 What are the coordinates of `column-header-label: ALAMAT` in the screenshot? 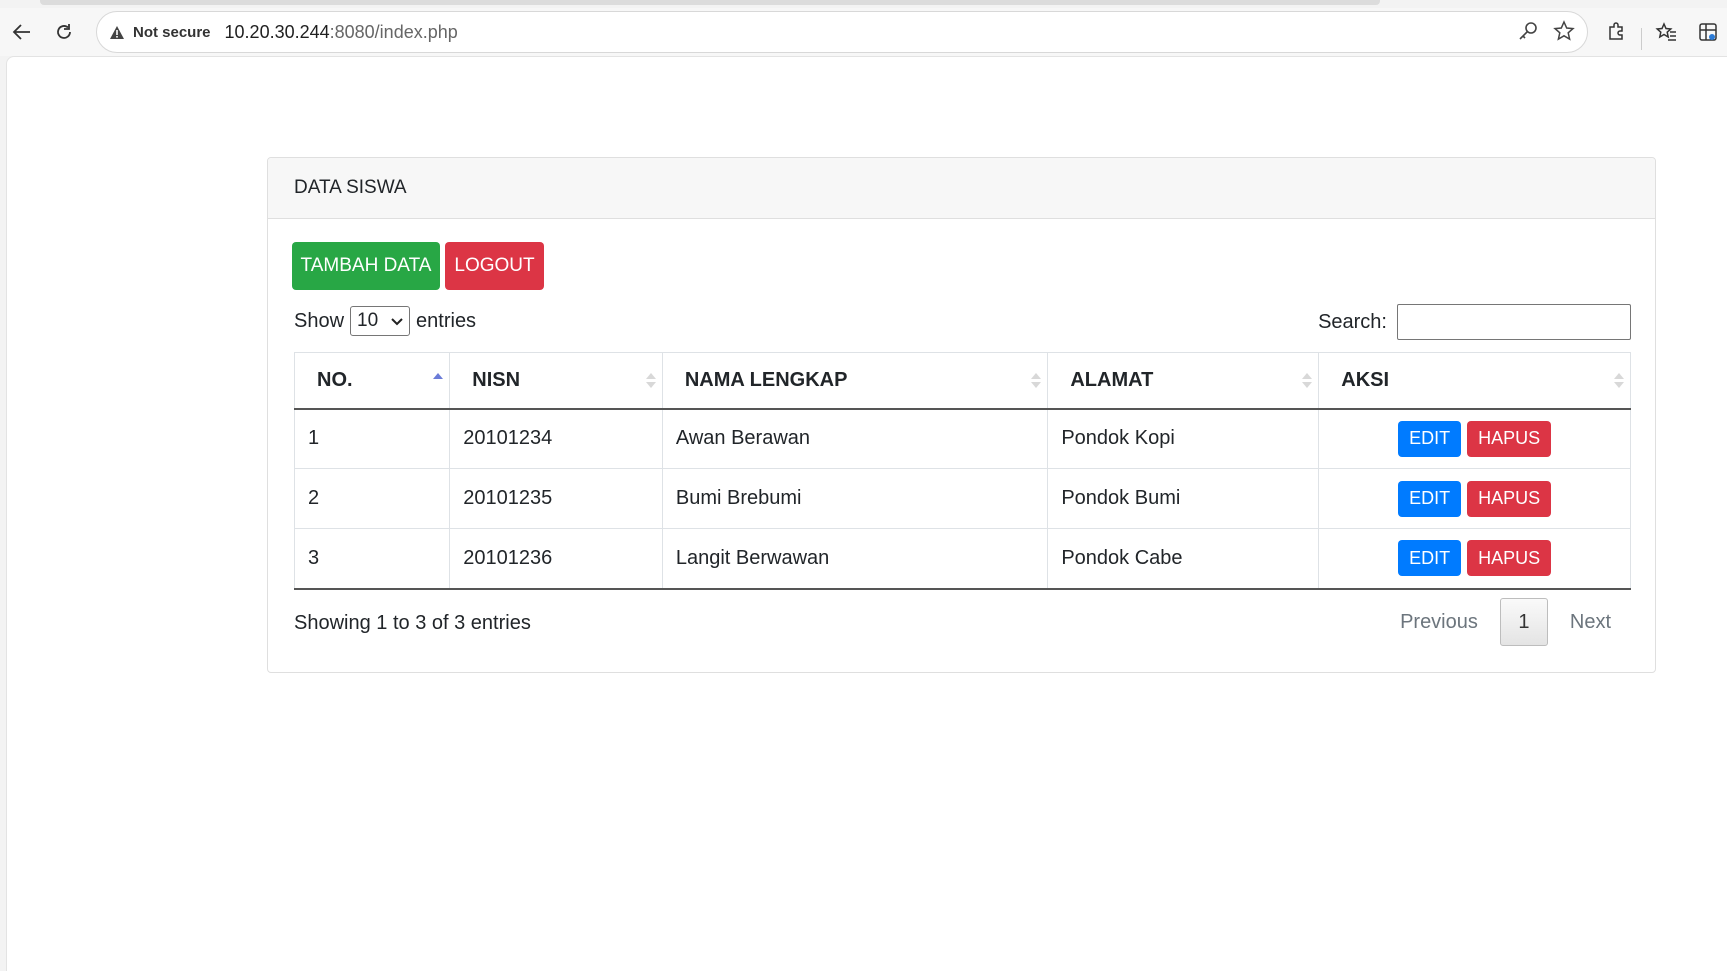 It's located at (1112, 379).